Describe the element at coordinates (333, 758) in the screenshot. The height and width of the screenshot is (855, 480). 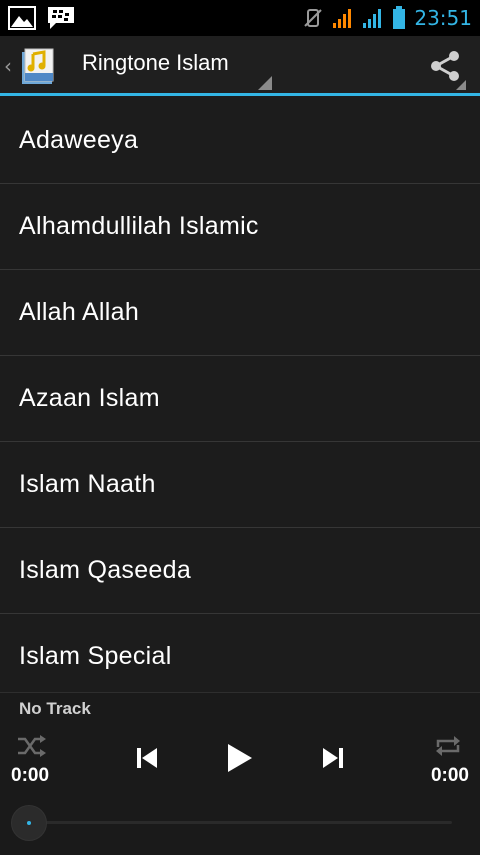
I see `next-icon` at that location.